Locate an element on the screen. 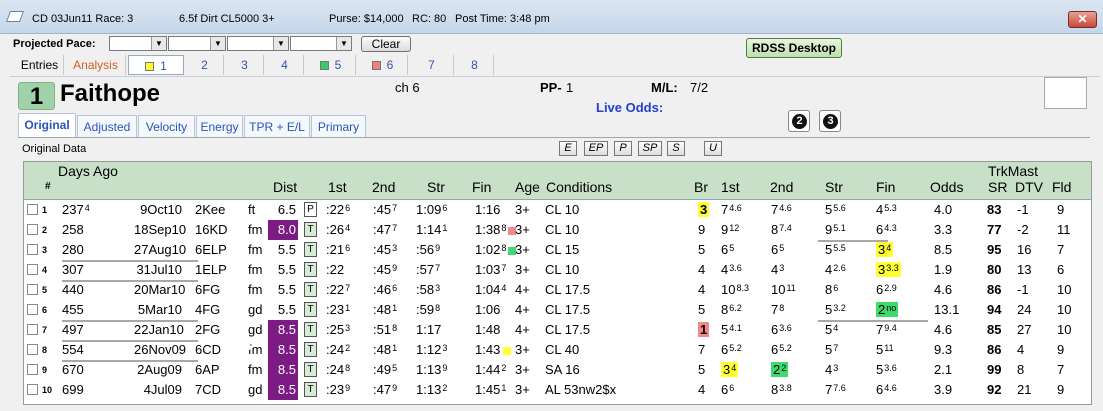 The width and height of the screenshot is (1103, 411). tab-7: 7 is located at coordinates (432, 65).